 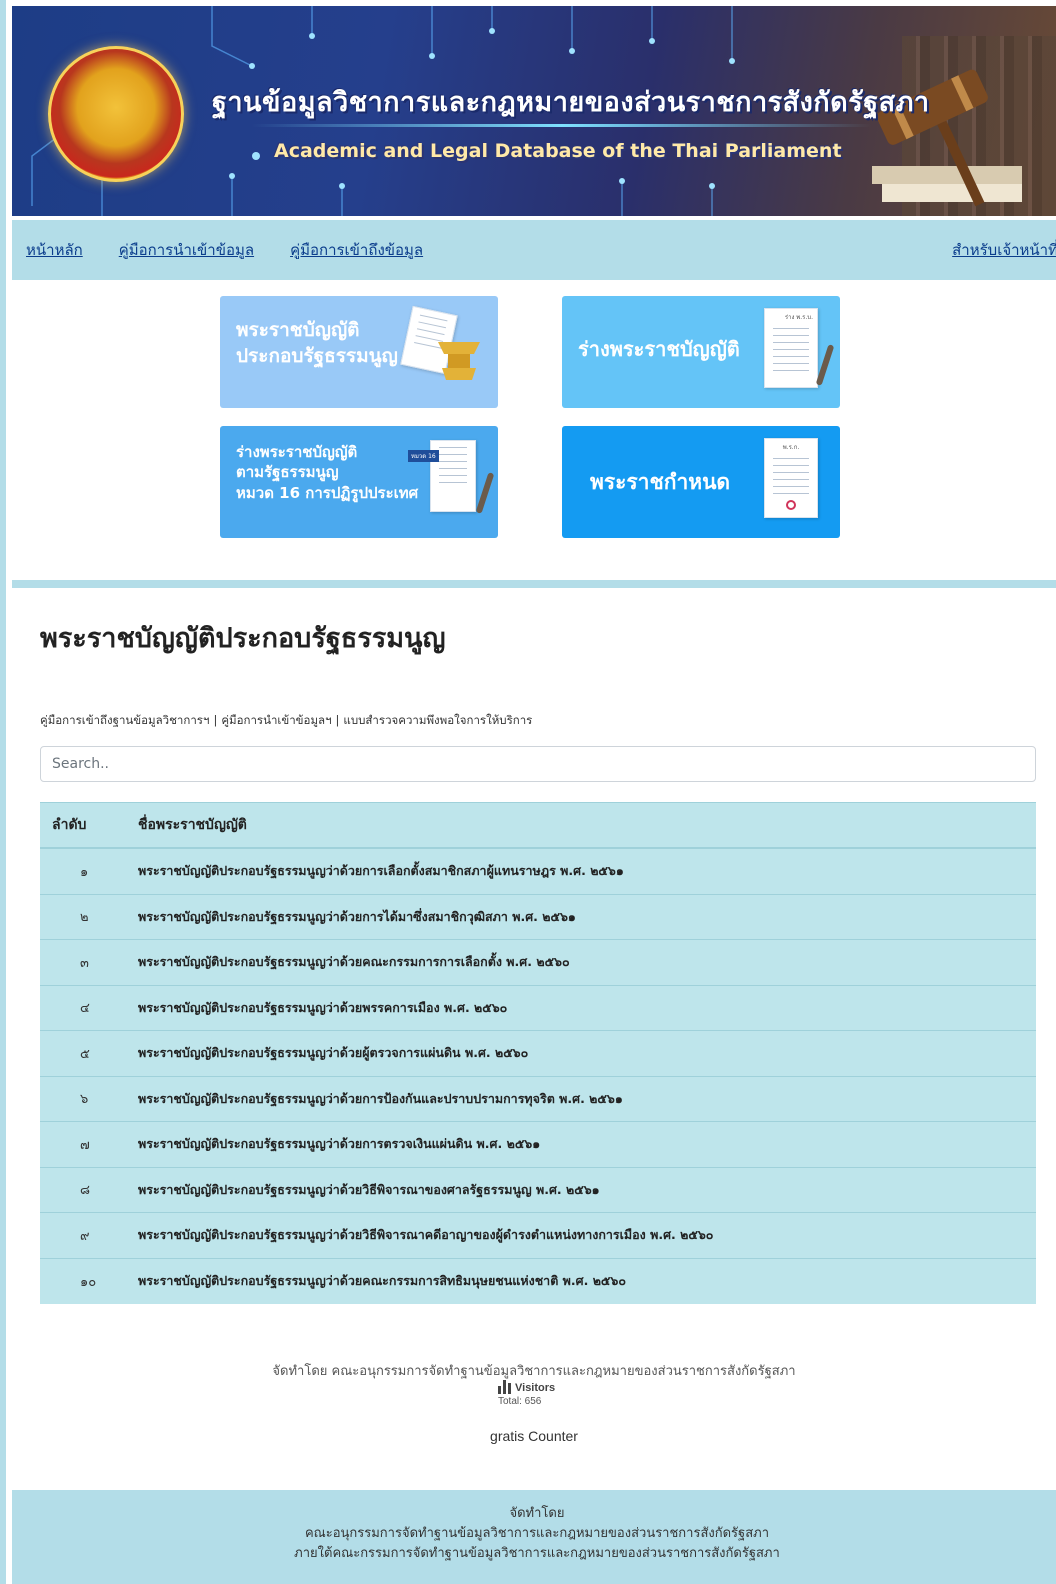 What do you see at coordinates (538, 764) in the screenshot?
I see `search-input` at bounding box center [538, 764].